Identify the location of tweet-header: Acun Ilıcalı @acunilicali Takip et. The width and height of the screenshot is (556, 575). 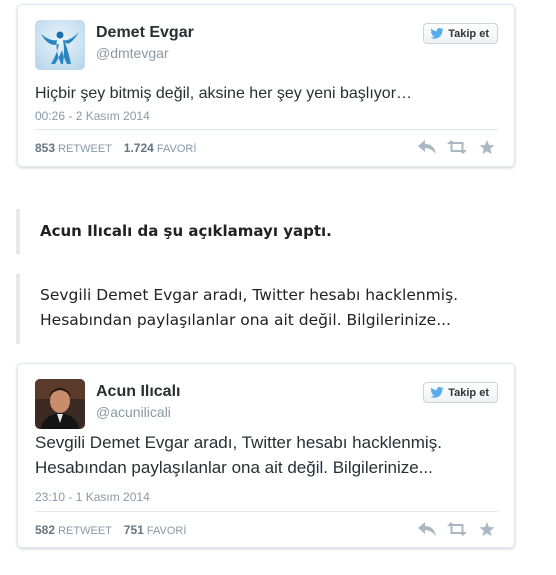
(266, 404).